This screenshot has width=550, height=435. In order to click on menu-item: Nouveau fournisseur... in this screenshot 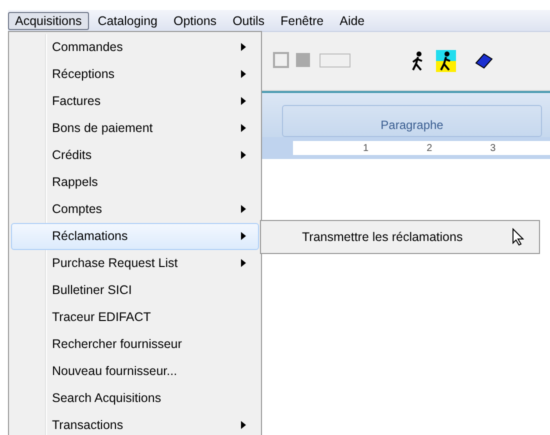, I will do `click(135, 370)`.